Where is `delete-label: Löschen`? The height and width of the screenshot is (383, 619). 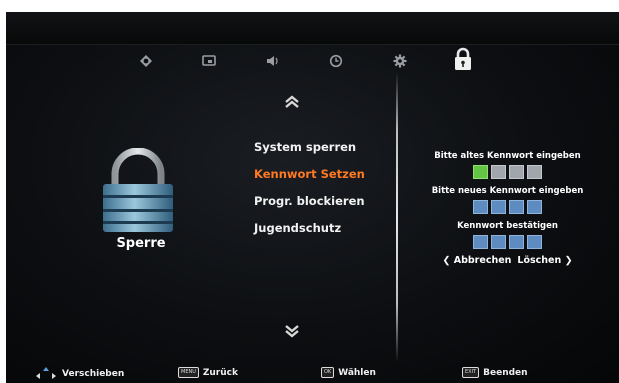
delete-label: Löschen is located at coordinates (539, 260).